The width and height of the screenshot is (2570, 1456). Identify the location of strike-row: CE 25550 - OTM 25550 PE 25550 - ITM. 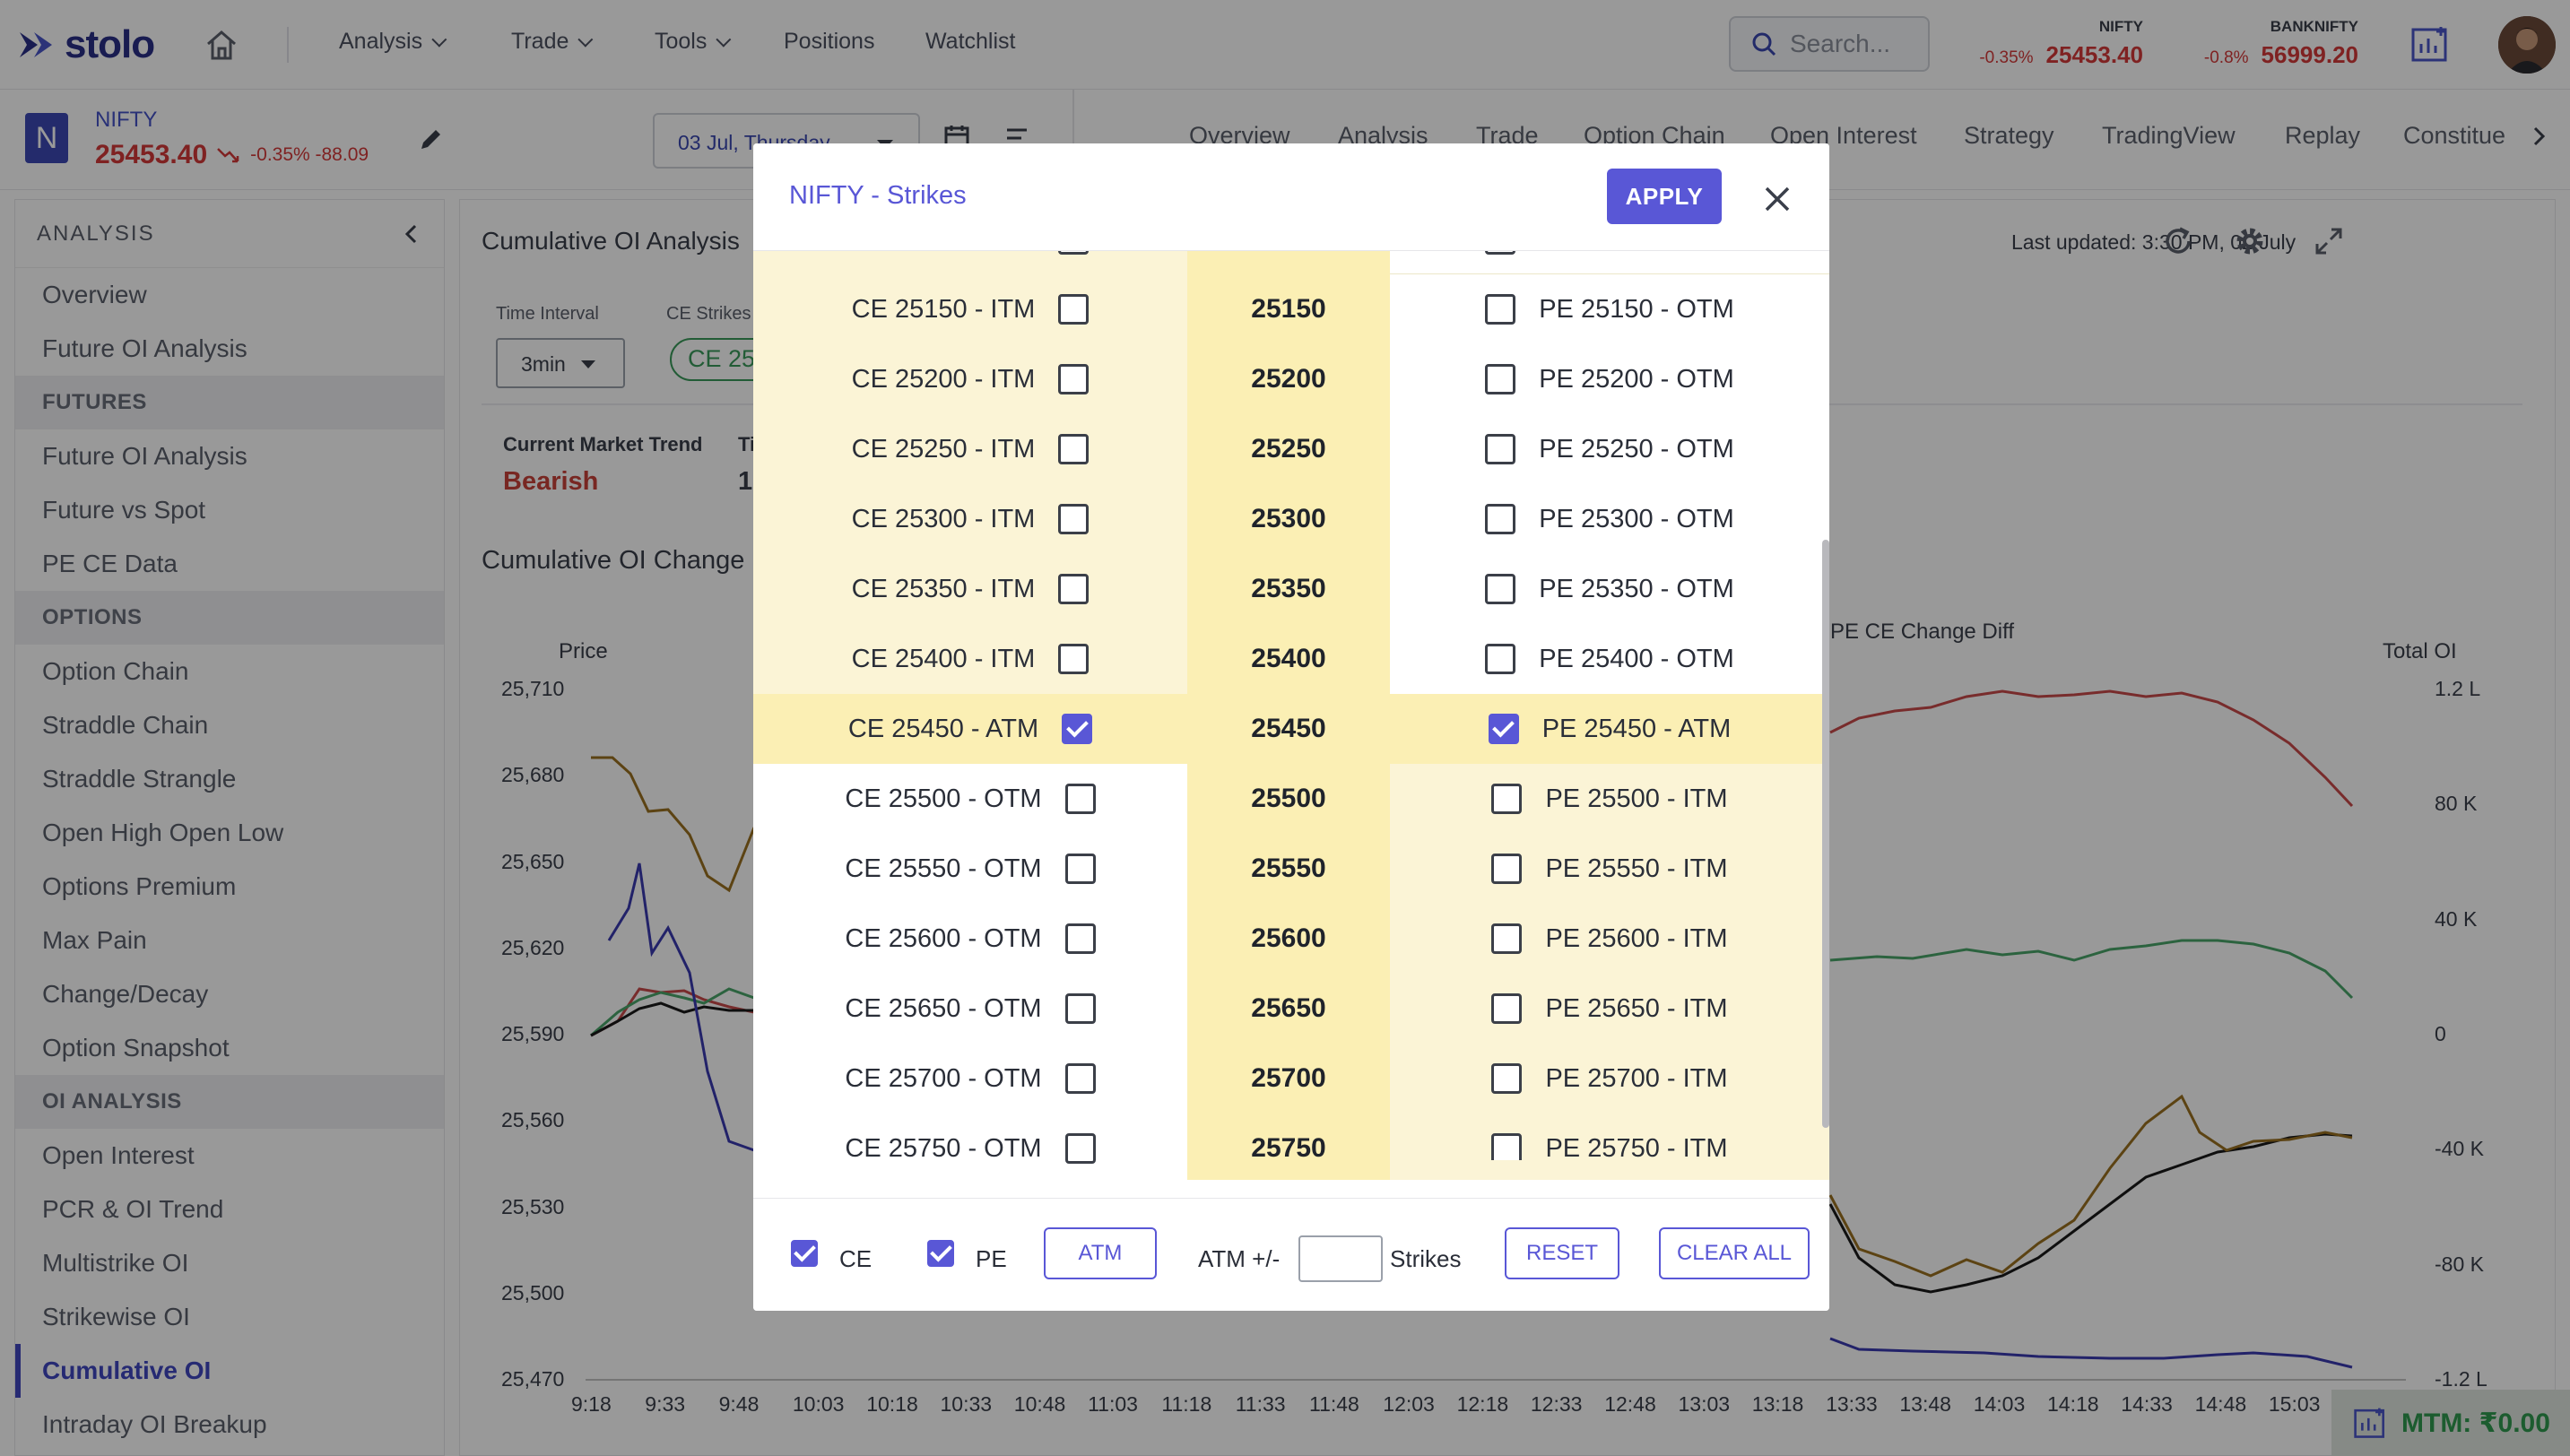
(1291, 869).